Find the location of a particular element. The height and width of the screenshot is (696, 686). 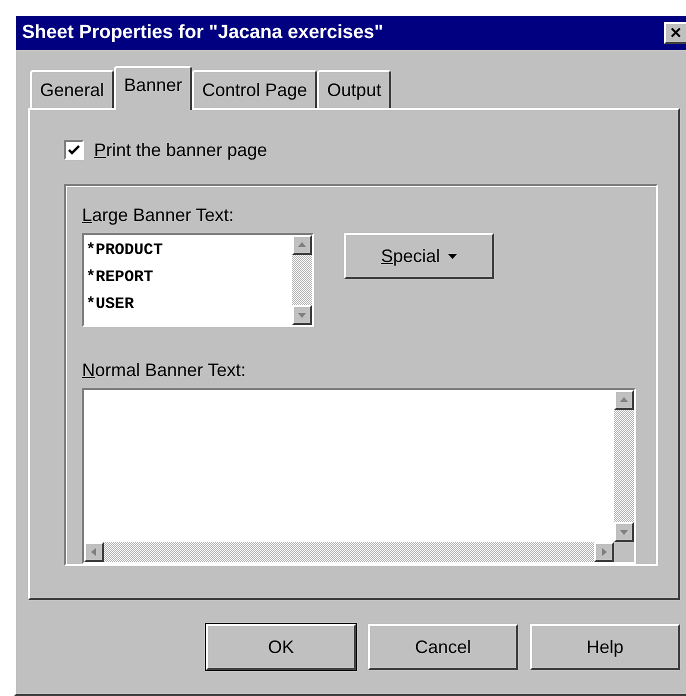

tab: General is located at coordinates (72, 89).